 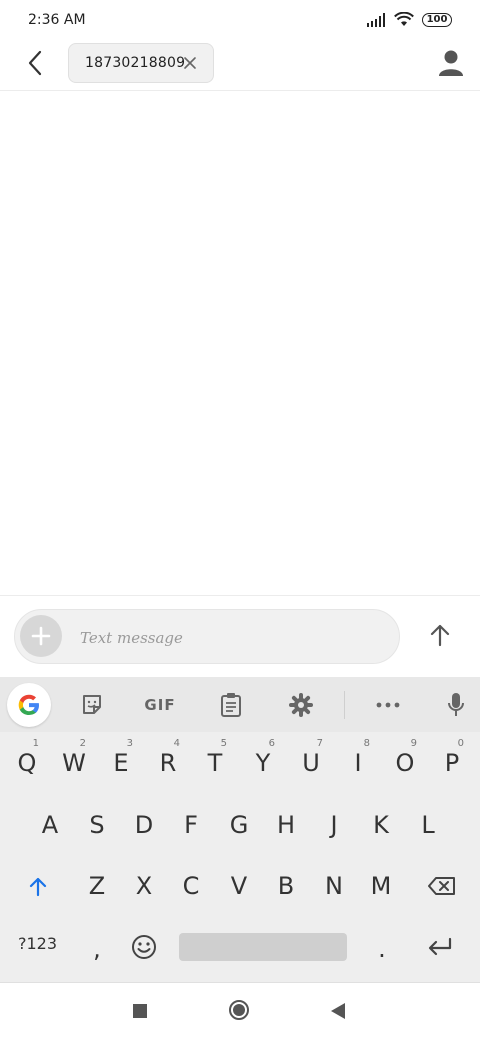 I want to click on status-icons: 100, so click(x=409, y=19).